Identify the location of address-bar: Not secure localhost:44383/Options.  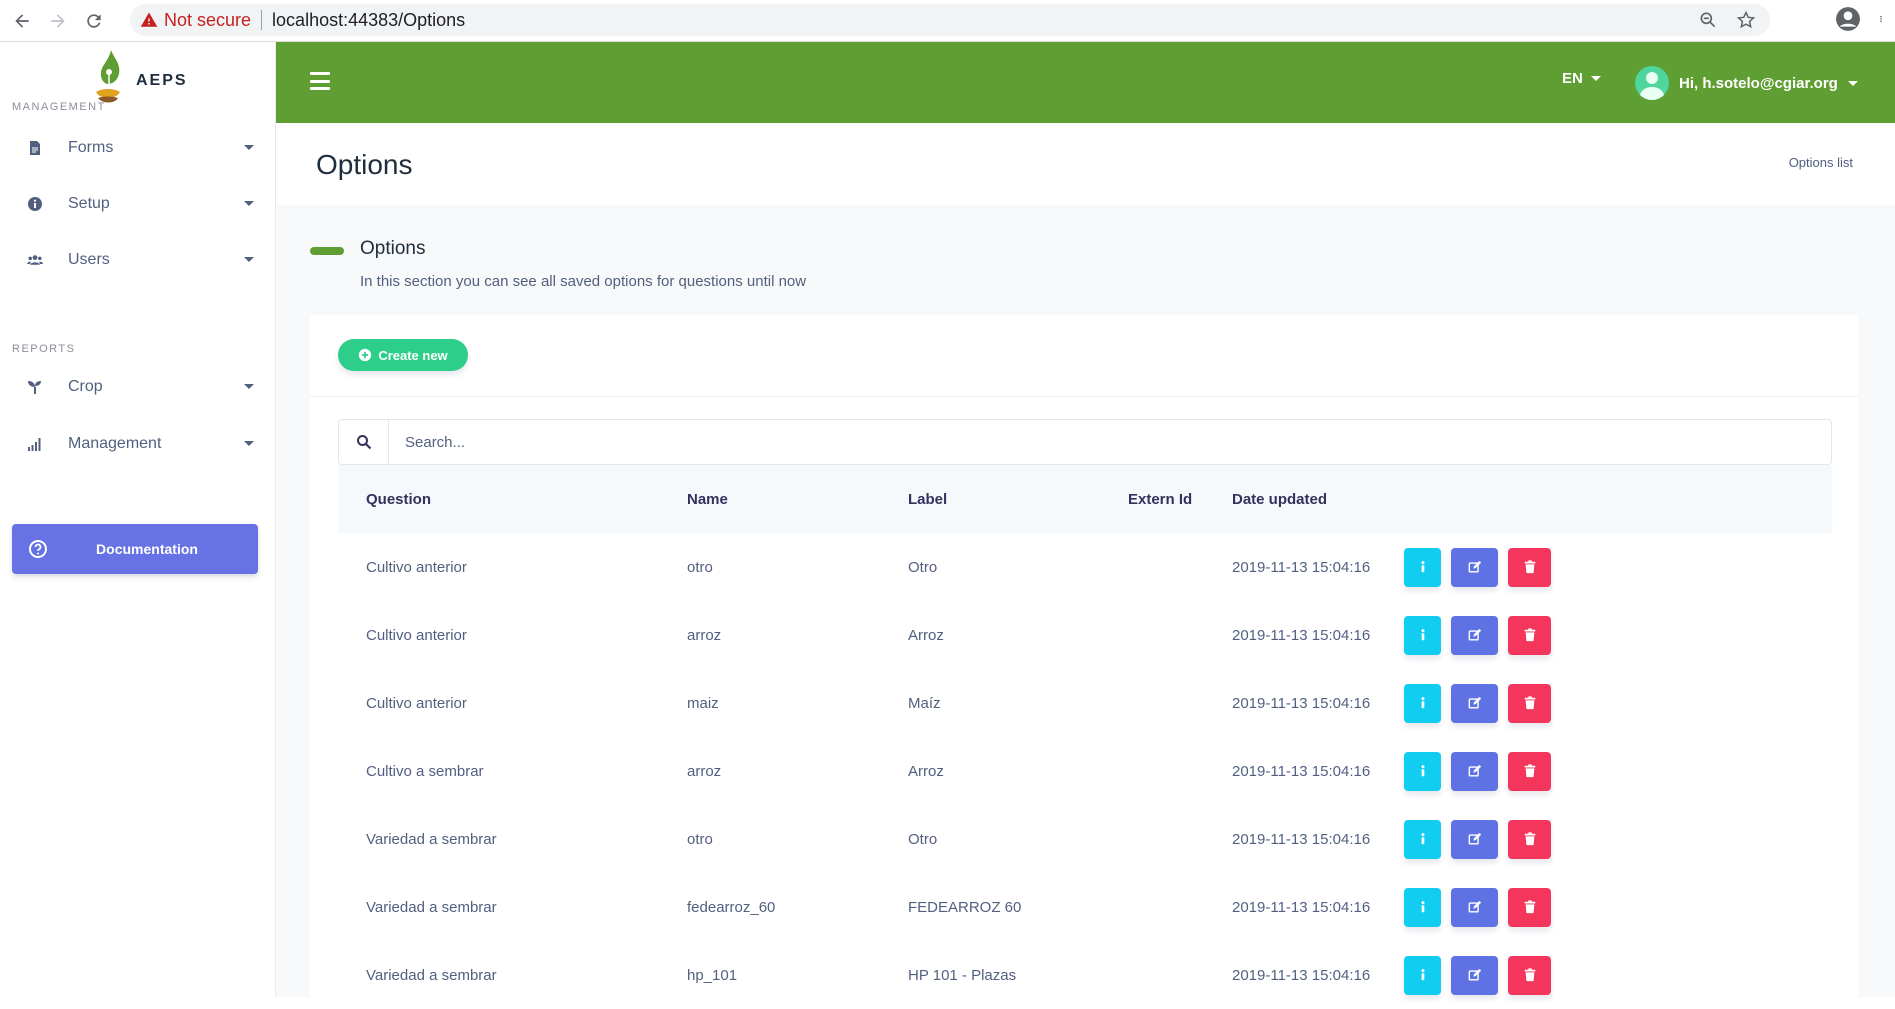
(950, 20).